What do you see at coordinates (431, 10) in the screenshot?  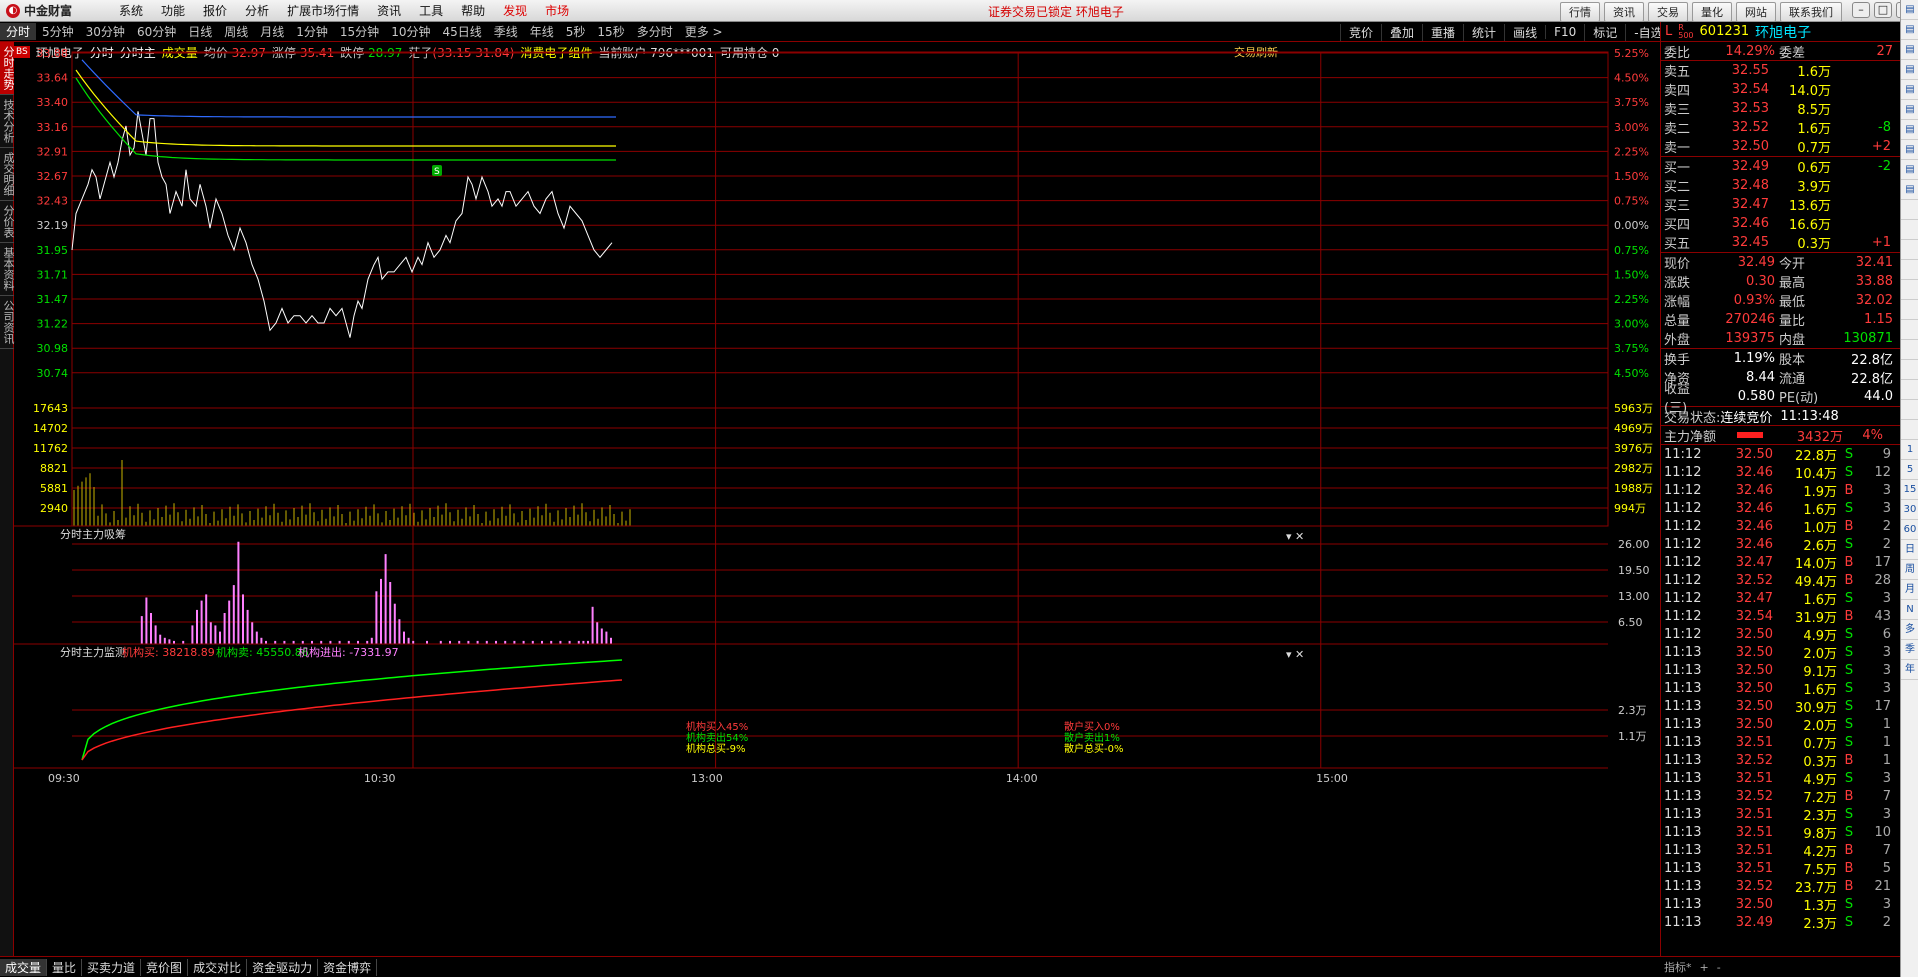 I see `menu-item-6: 工具` at bounding box center [431, 10].